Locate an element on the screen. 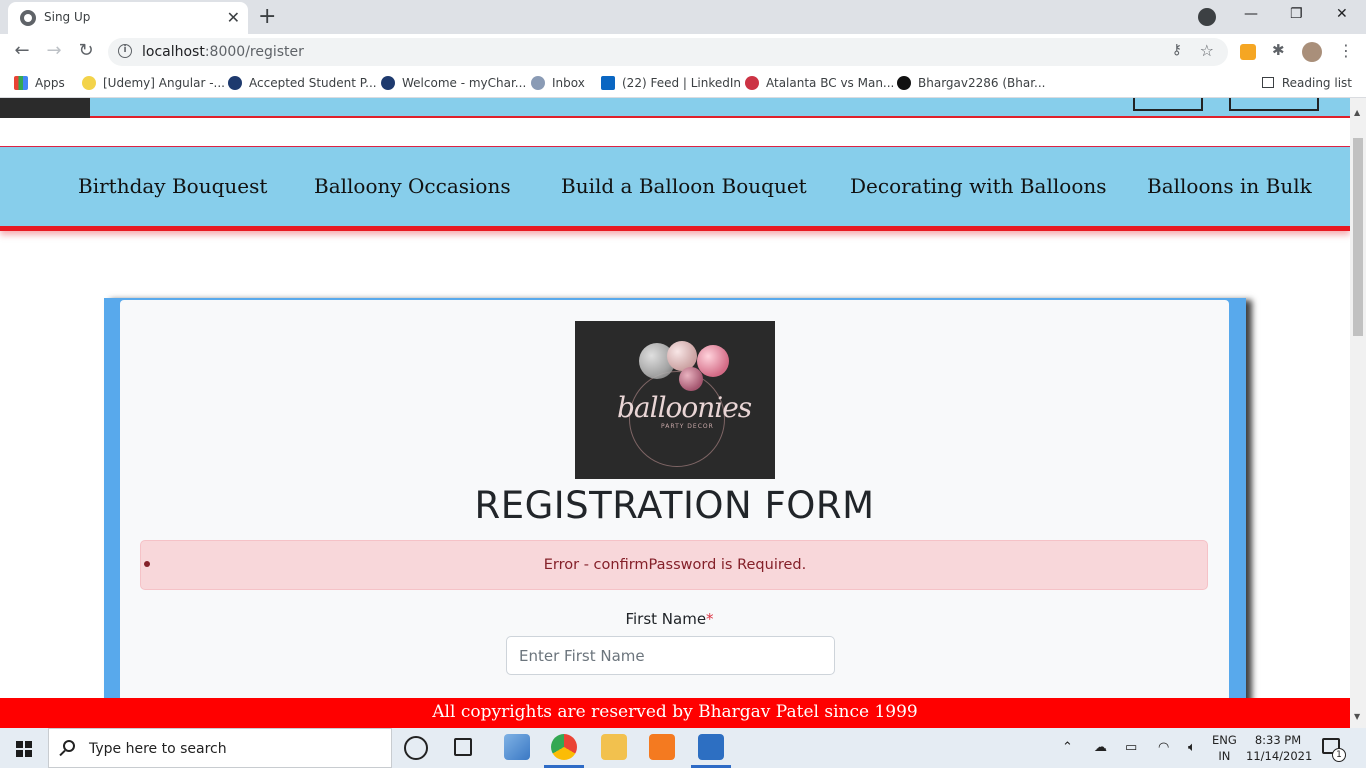 Image resolution: width=1366 pixels, height=768 pixels. nav-item-decorating-with-balloons: Decorating with Balloons is located at coordinates (978, 186).